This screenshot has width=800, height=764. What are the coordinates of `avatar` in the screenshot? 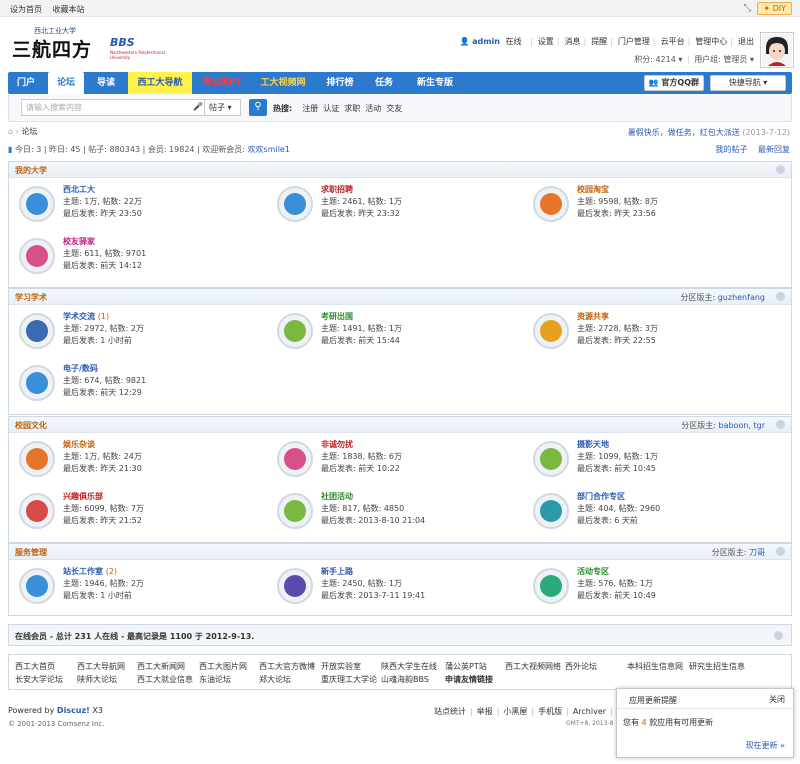 It's located at (777, 50).